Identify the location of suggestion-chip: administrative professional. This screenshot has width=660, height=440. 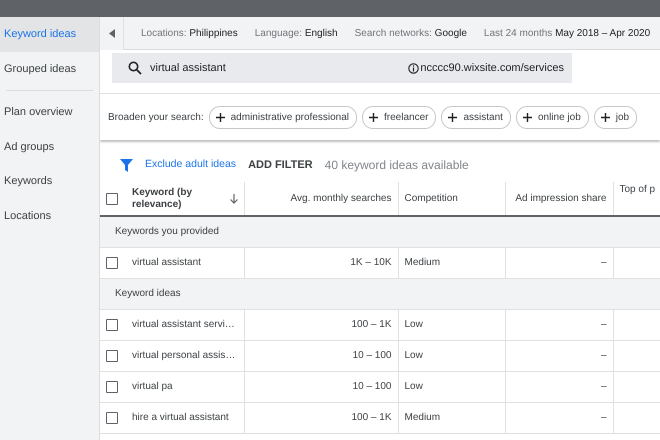
(283, 117).